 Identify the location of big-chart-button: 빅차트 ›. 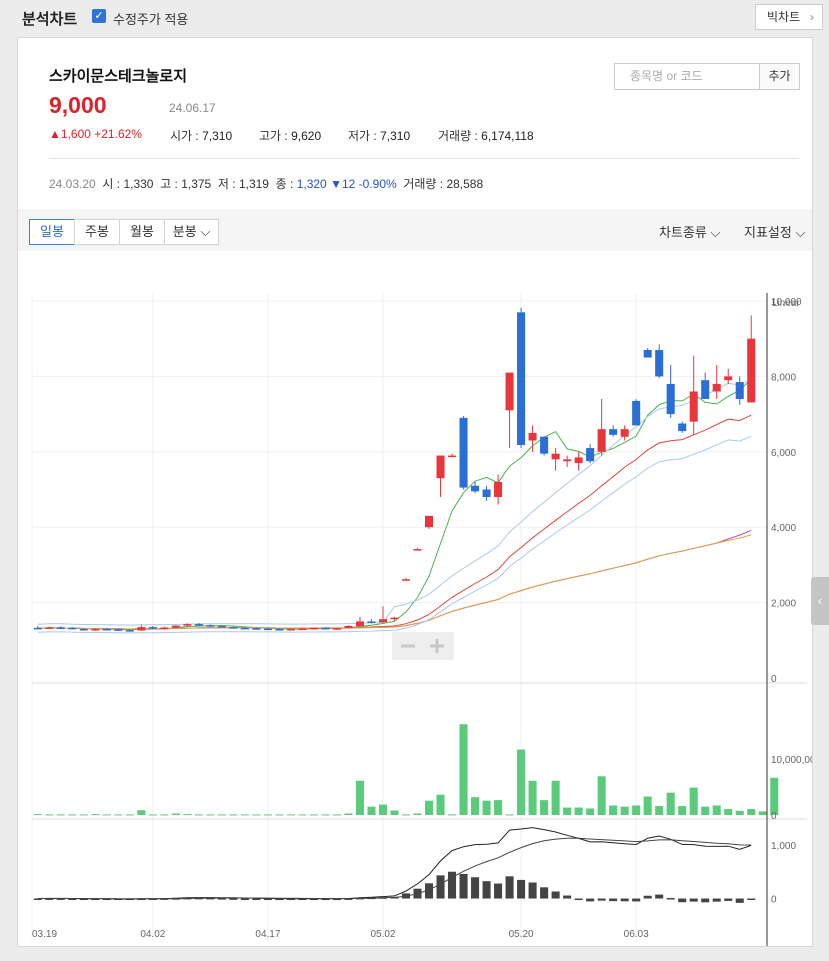
(789, 17).